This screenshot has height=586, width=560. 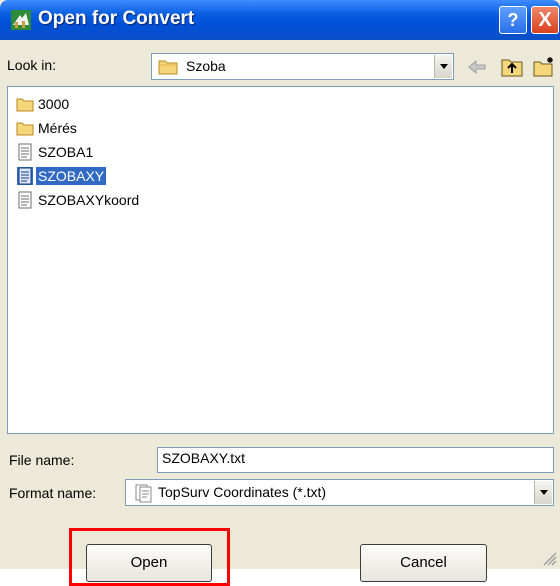 What do you see at coordinates (302, 66) in the screenshot?
I see `look-in-dropdown: Szoba` at bounding box center [302, 66].